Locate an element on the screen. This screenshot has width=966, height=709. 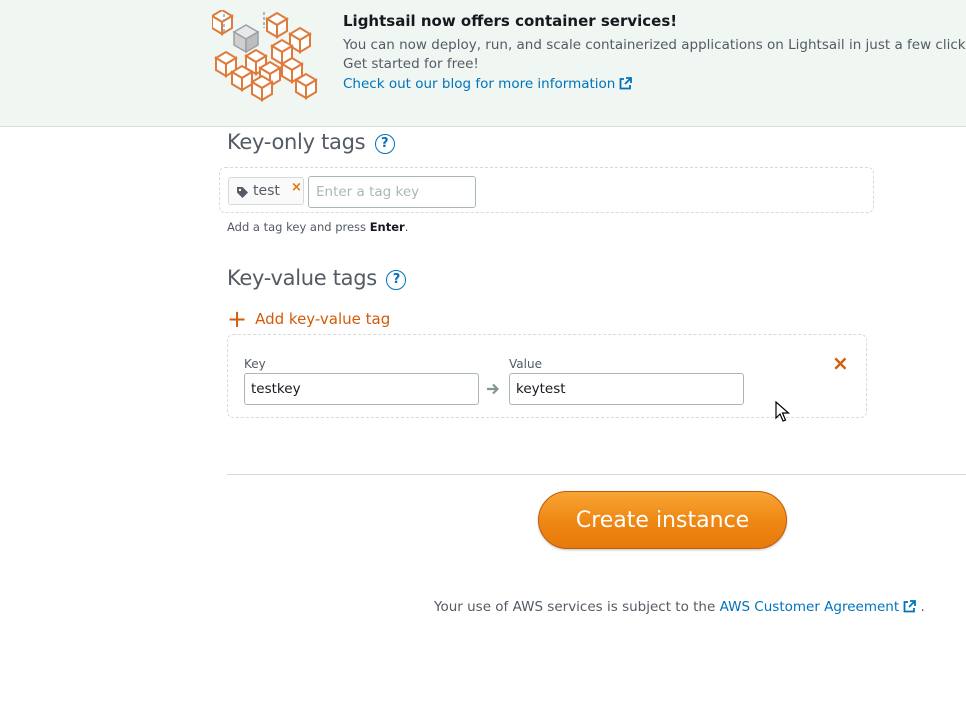
tag-value-field is located at coordinates (626, 389).